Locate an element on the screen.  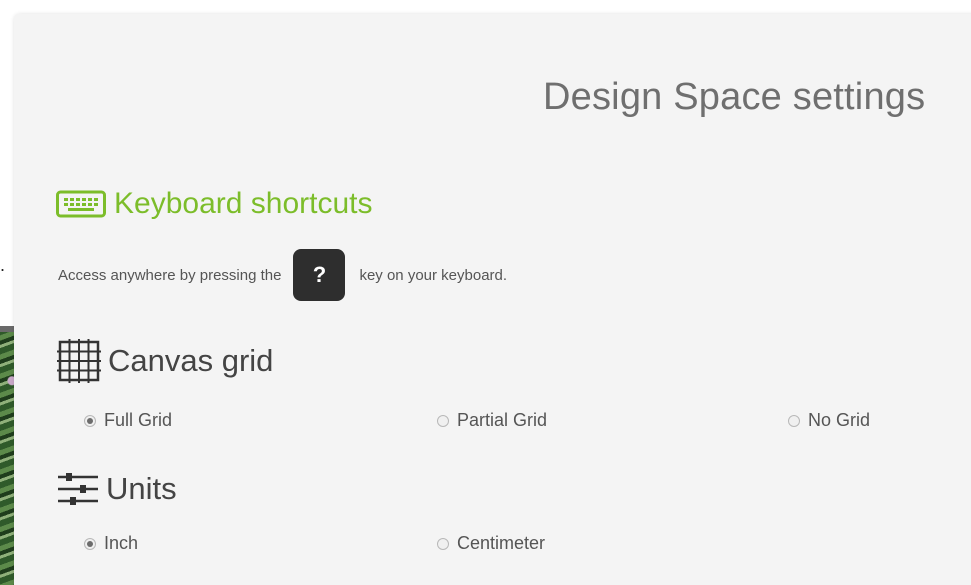
radio-inch-label: Inch is located at coordinates (121, 543).